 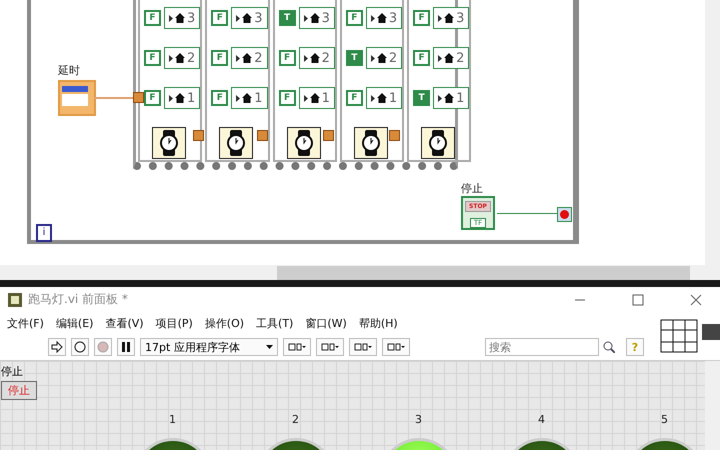 I want to click on stop-button: 停止, so click(x=19, y=390).